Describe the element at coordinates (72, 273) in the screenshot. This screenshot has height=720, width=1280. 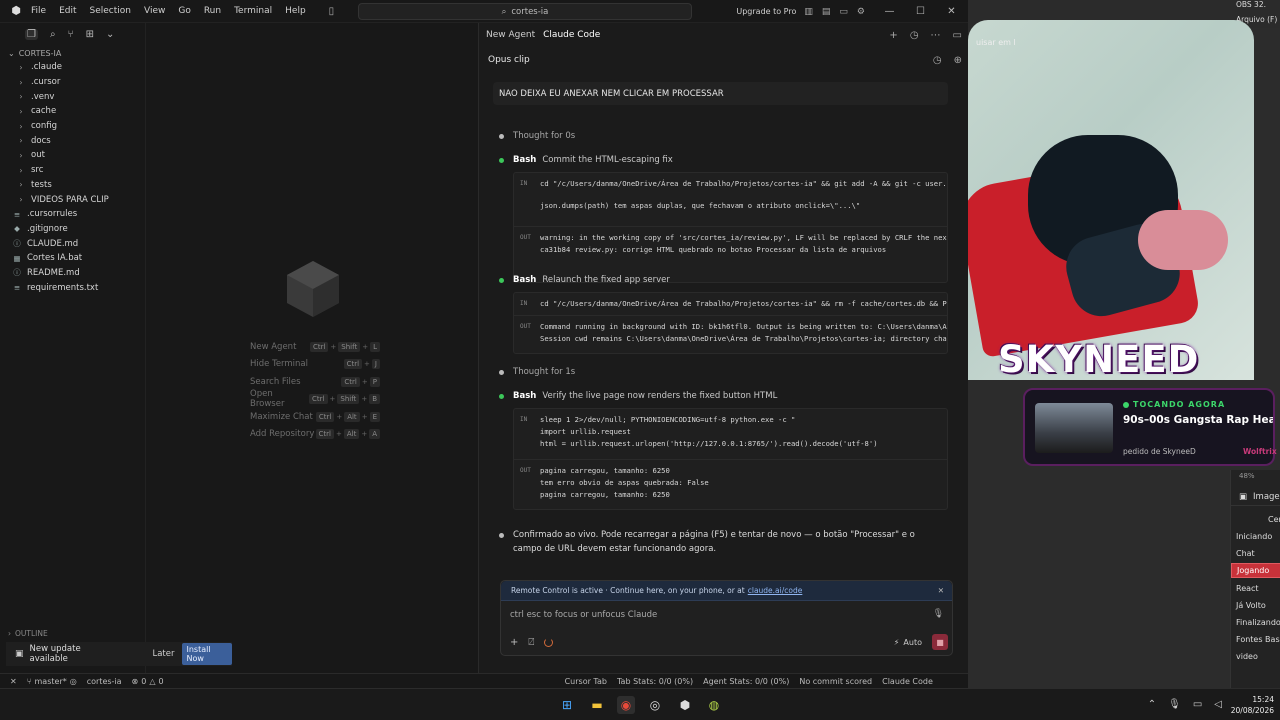
I see `tree-file: ⓘ README.md` at that location.